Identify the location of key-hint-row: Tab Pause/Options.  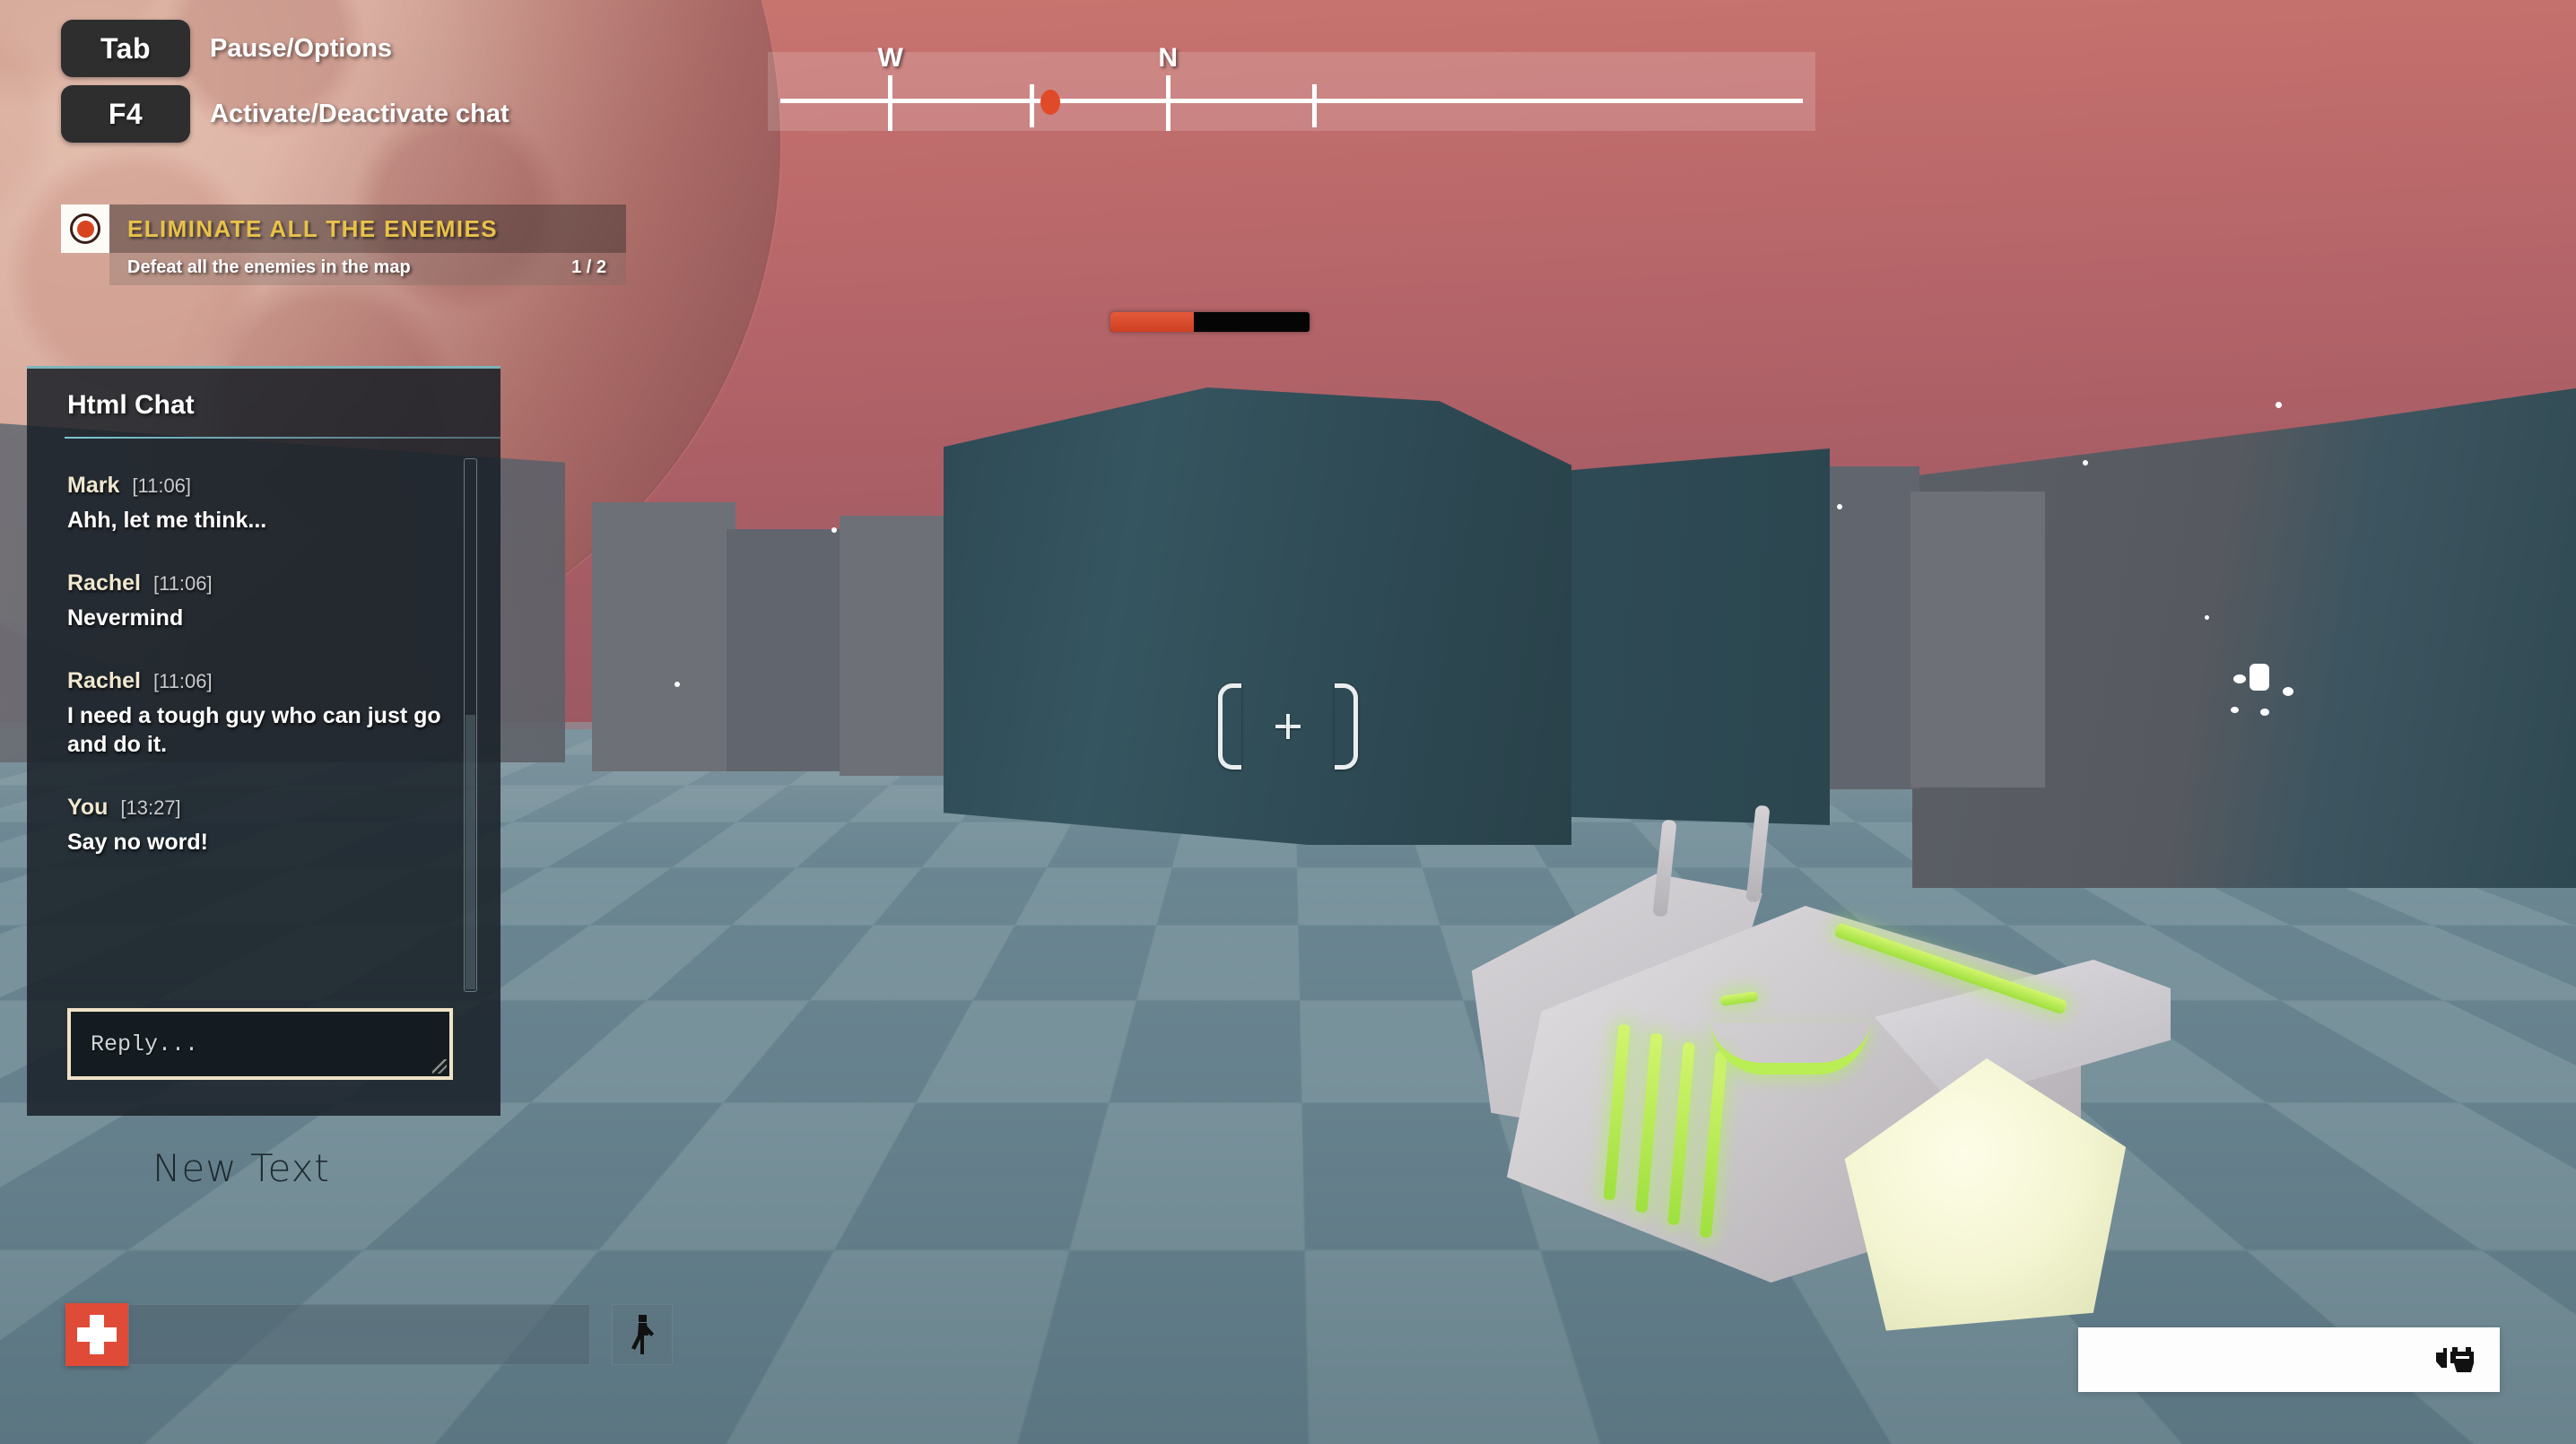
(285, 48).